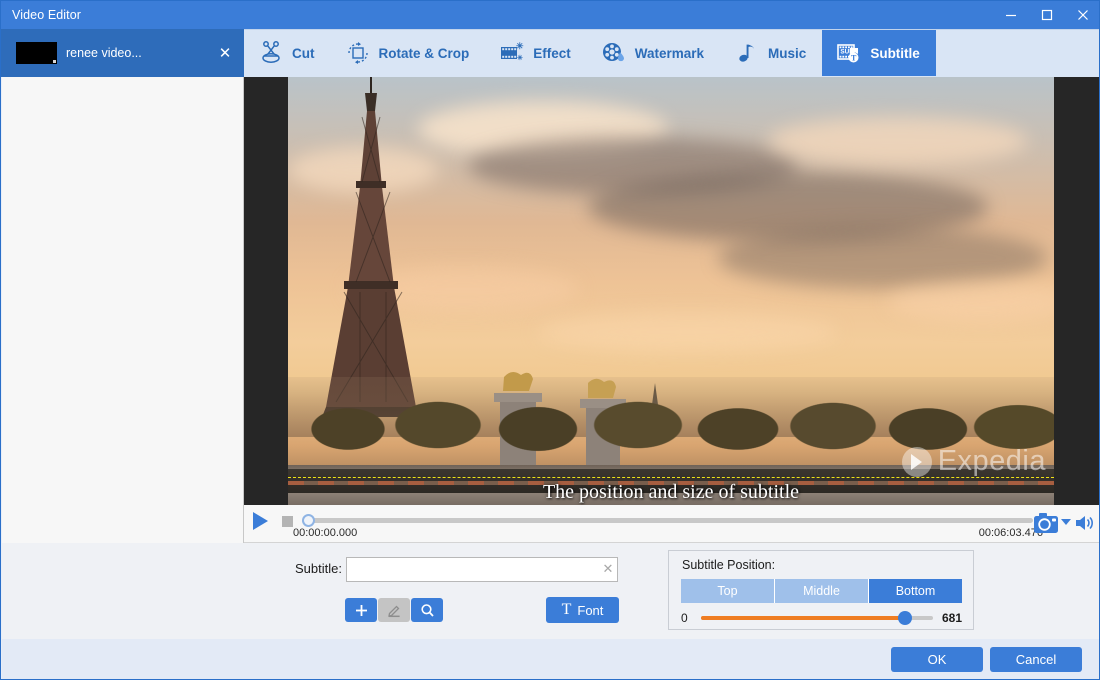  Describe the element at coordinates (848, 53) in the screenshot. I see `subtitle-film-icon: SUB T` at that location.